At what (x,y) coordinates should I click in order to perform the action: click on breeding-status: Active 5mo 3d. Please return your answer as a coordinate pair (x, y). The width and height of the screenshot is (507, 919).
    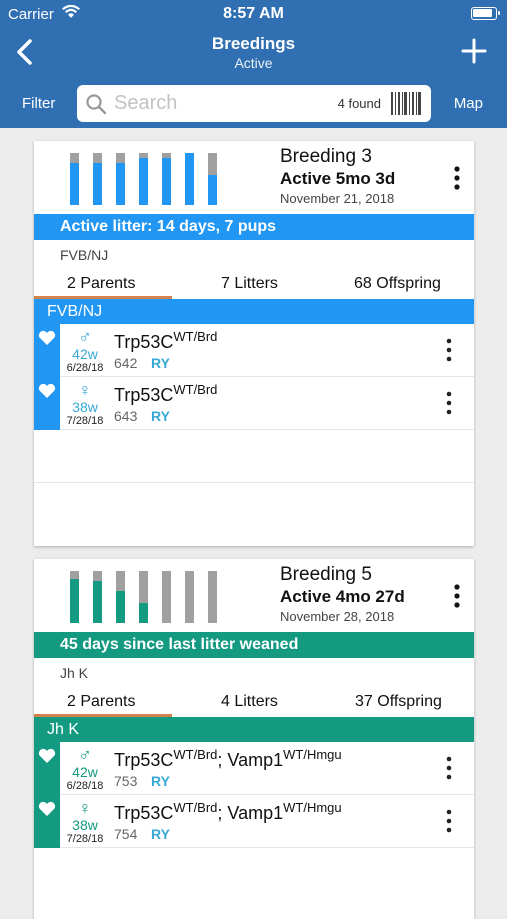
    Looking at the image, I should click on (338, 178).